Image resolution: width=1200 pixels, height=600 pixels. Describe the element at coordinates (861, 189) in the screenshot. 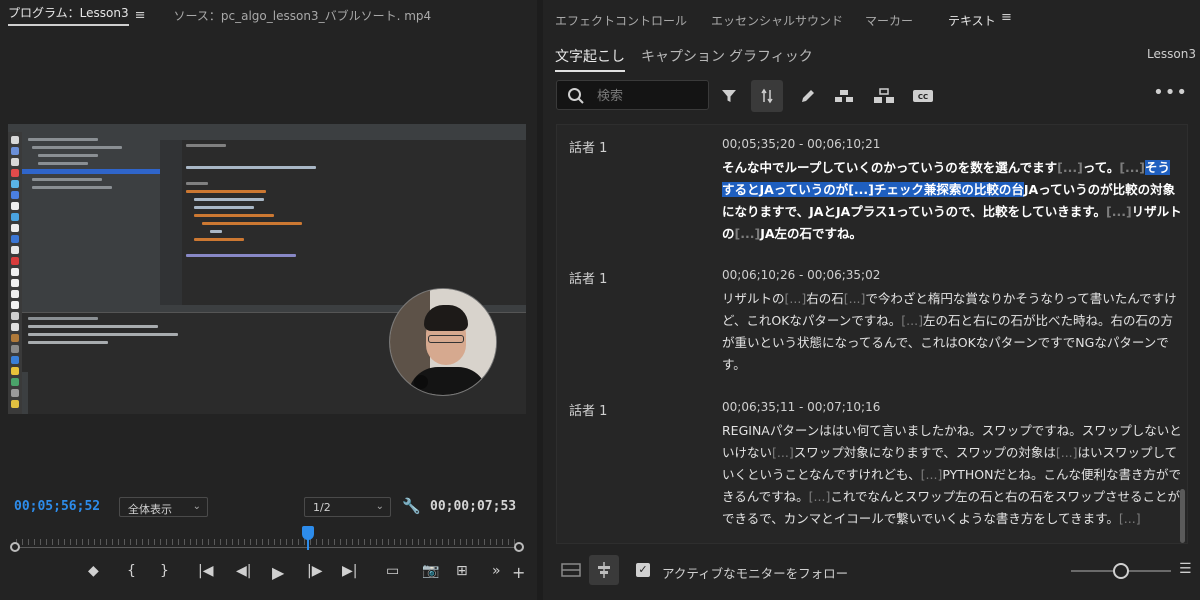

I see `highlighted-text: [...]` at that location.